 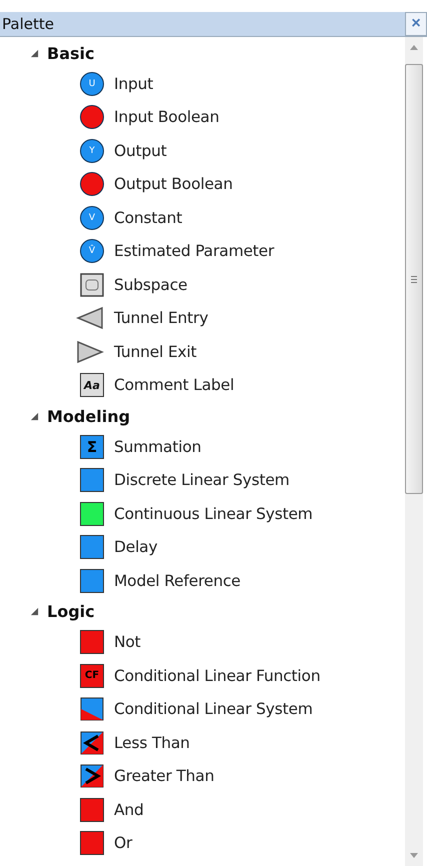 I want to click on block-icon: CF, so click(x=92, y=676).